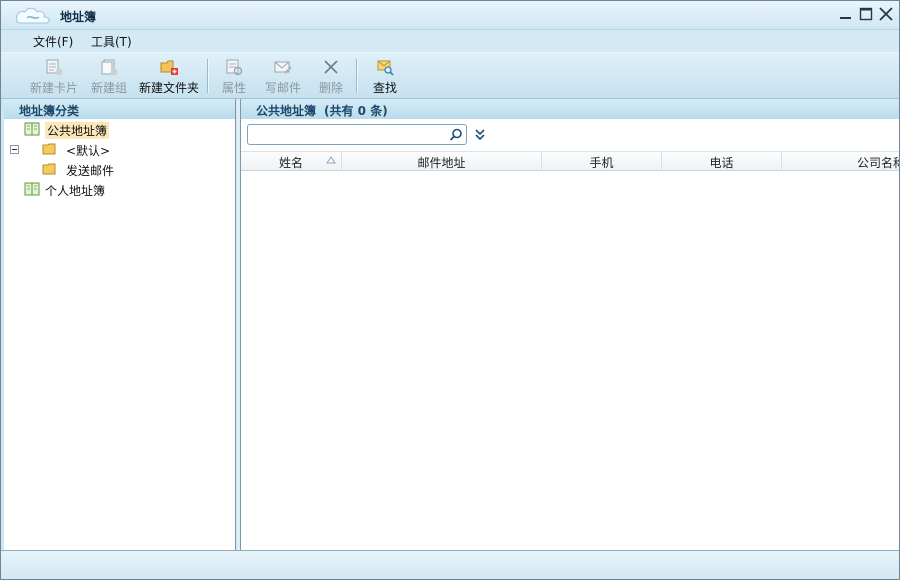 The height and width of the screenshot is (580, 900). What do you see at coordinates (570, 135) in the screenshot?
I see `search-row` at bounding box center [570, 135].